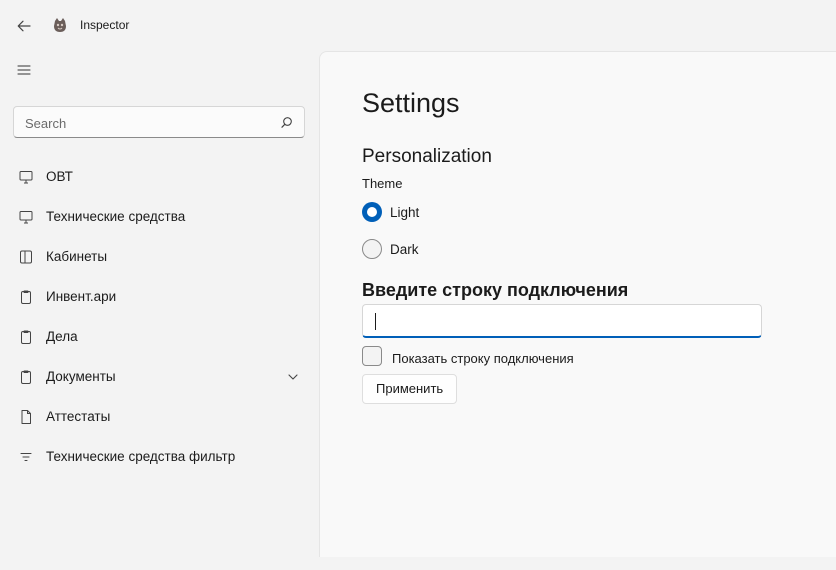 This screenshot has height=570, width=836. Describe the element at coordinates (45, 123) in the screenshot. I see `search-input: Search` at that location.